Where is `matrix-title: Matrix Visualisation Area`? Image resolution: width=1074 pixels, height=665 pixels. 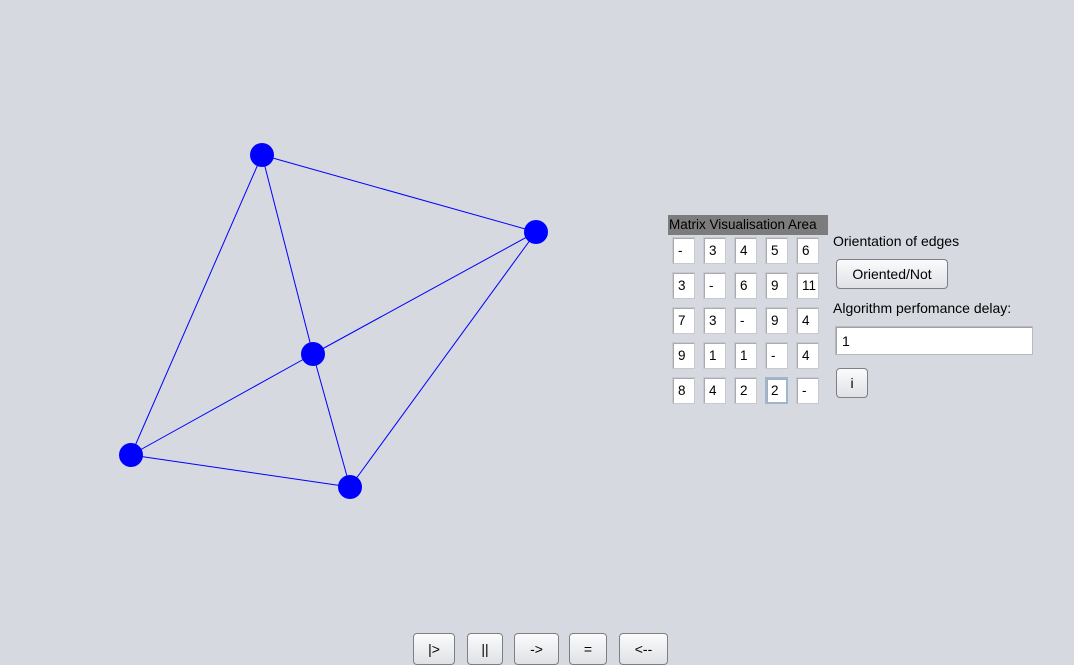 matrix-title: Matrix Visualisation Area is located at coordinates (748, 225).